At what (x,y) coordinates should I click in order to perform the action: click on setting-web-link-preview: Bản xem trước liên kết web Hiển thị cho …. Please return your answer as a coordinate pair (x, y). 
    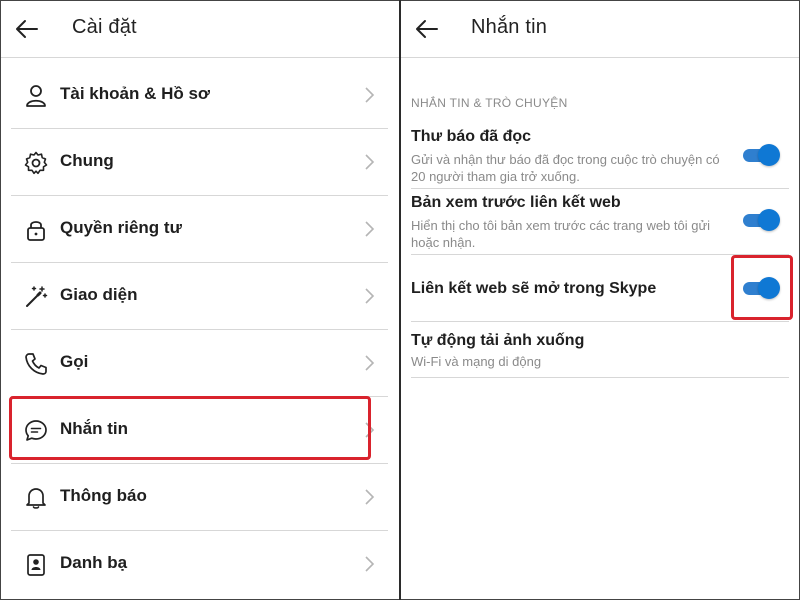
    Looking at the image, I should click on (600, 222).